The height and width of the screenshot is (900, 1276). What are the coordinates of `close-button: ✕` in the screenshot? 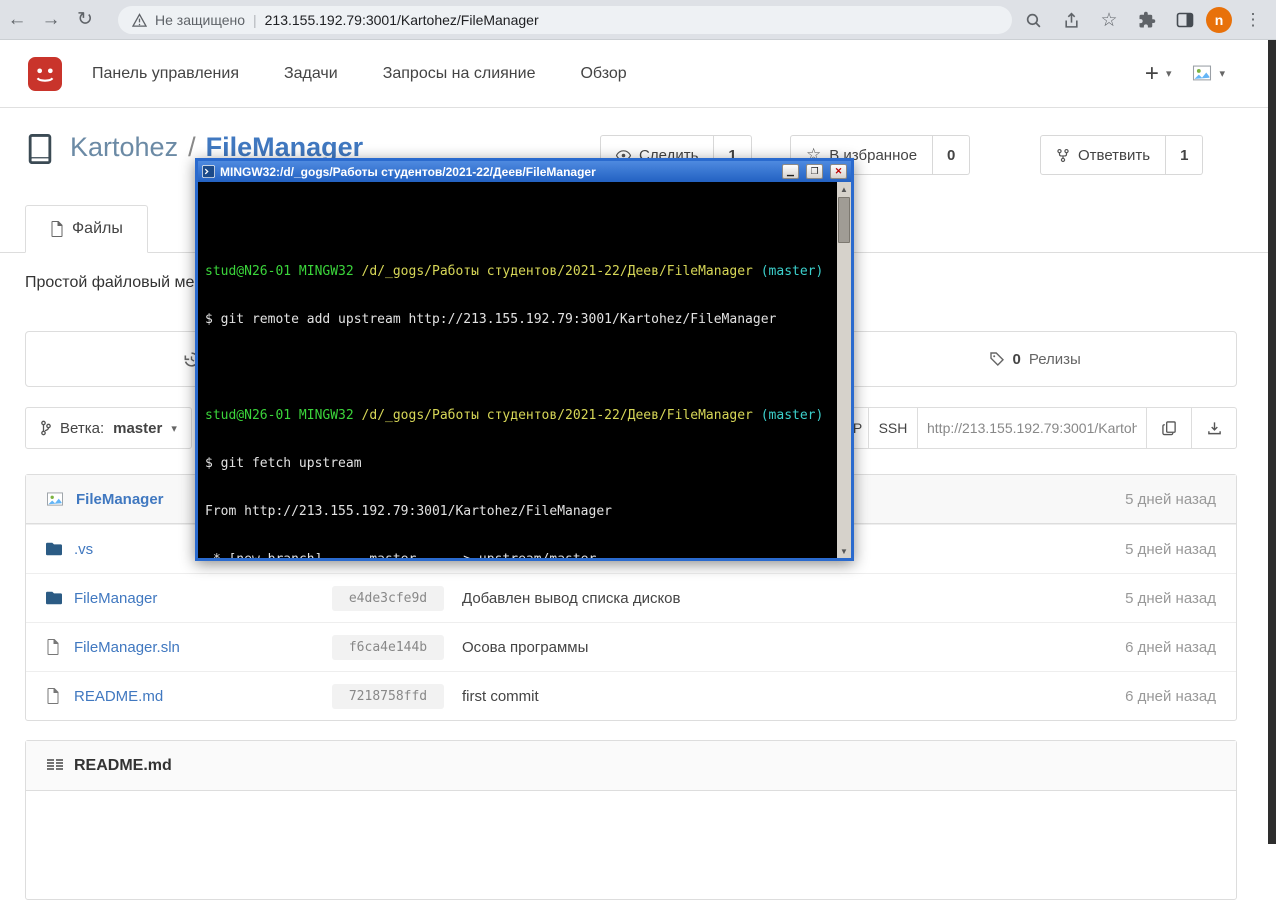 It's located at (838, 171).